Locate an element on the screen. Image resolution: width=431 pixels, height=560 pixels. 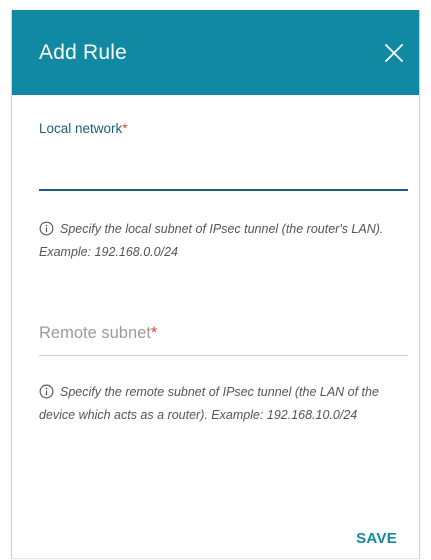
save-button: SAVE is located at coordinates (376, 538).